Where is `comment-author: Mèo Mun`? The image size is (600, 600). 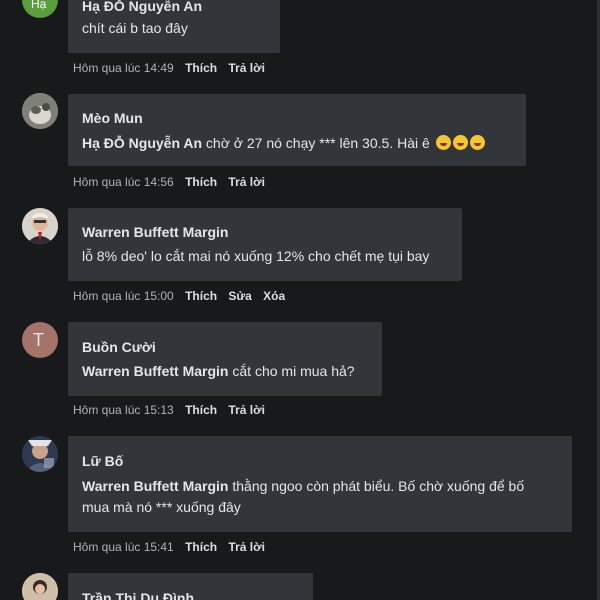
comment-author: Mèo Mun is located at coordinates (112, 118).